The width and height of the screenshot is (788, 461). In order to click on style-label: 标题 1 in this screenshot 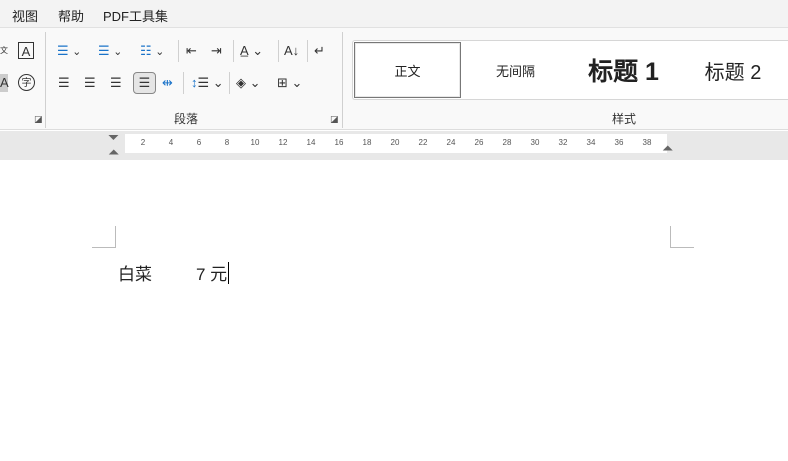, I will do `click(623, 72)`.